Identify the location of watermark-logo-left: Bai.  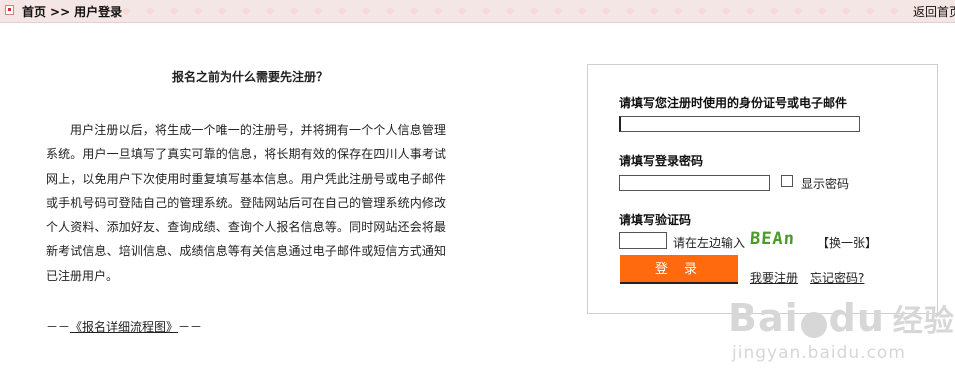
(763, 318).